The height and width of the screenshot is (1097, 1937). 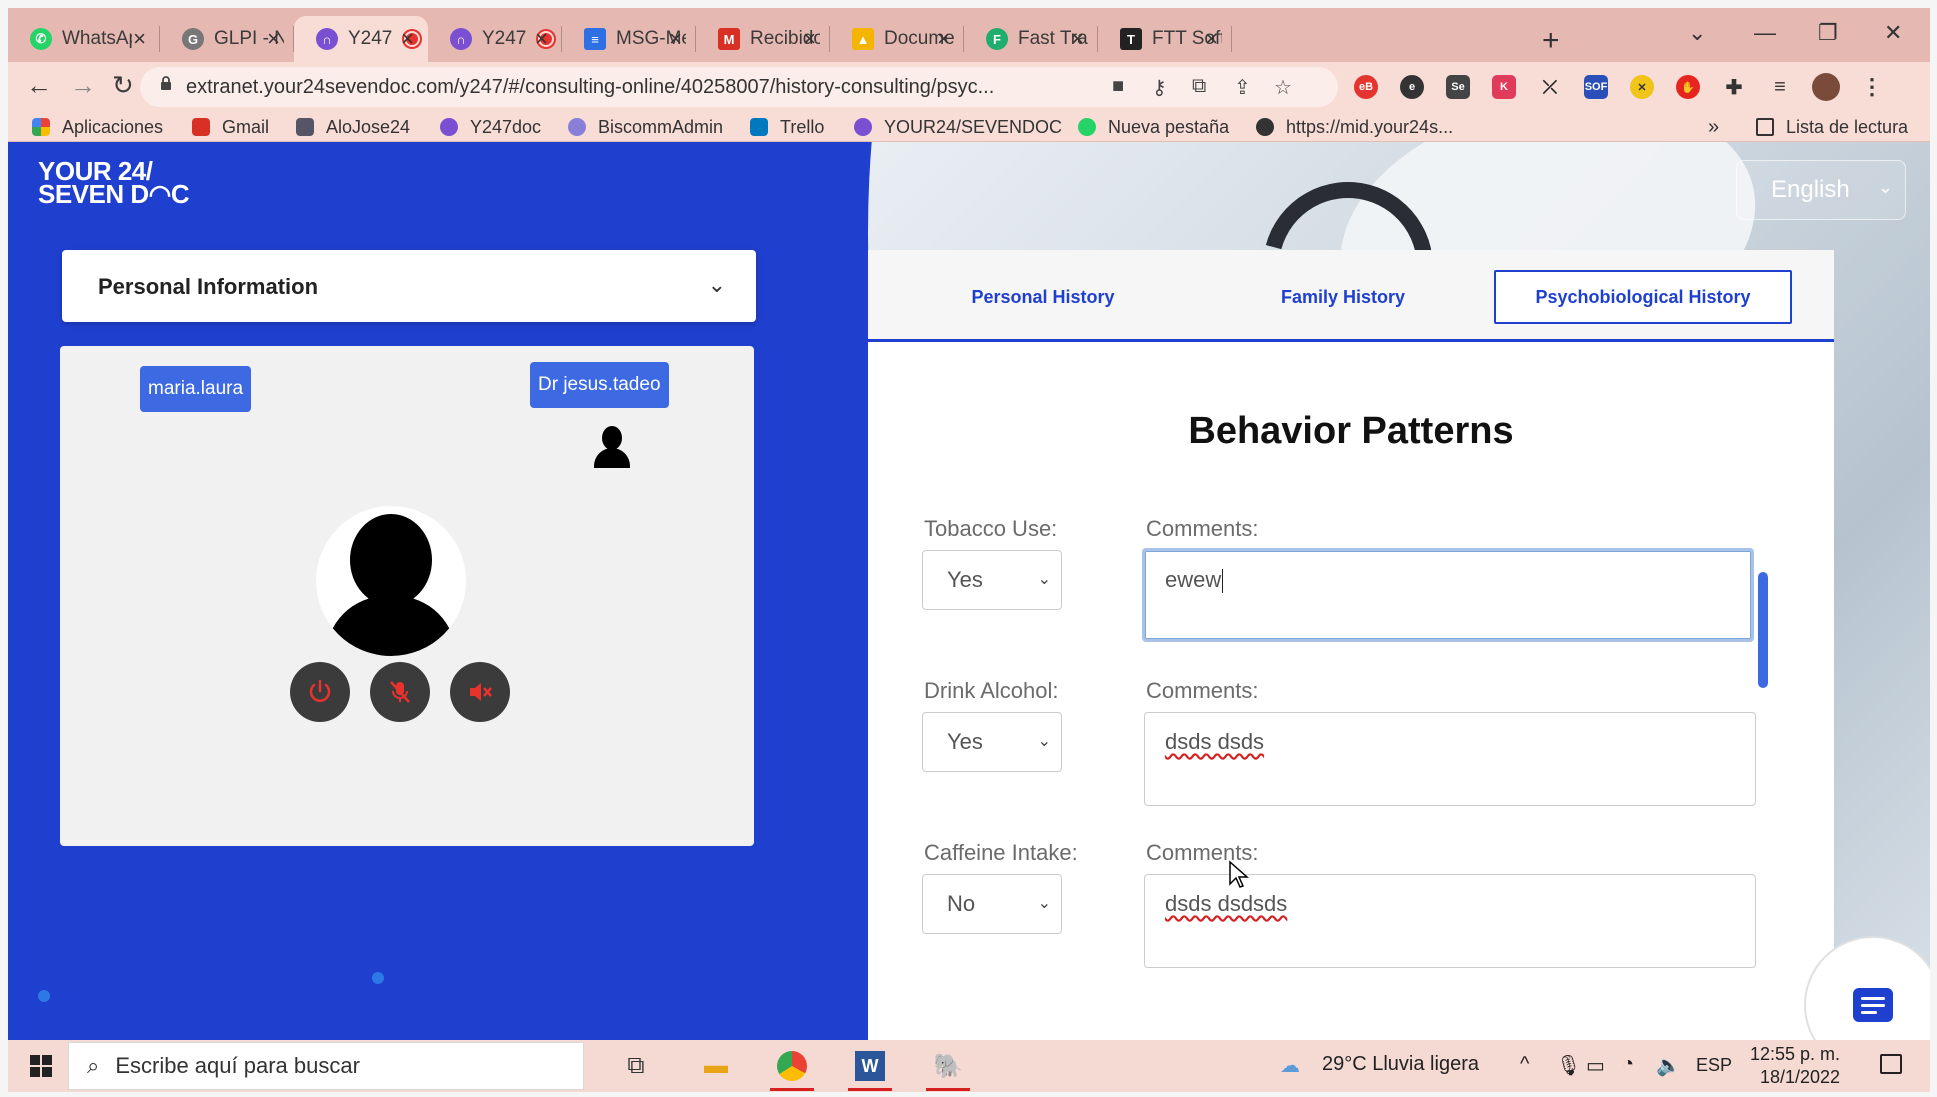 What do you see at coordinates (1734, 87) in the screenshot?
I see `puzzle-icon: ✚` at bounding box center [1734, 87].